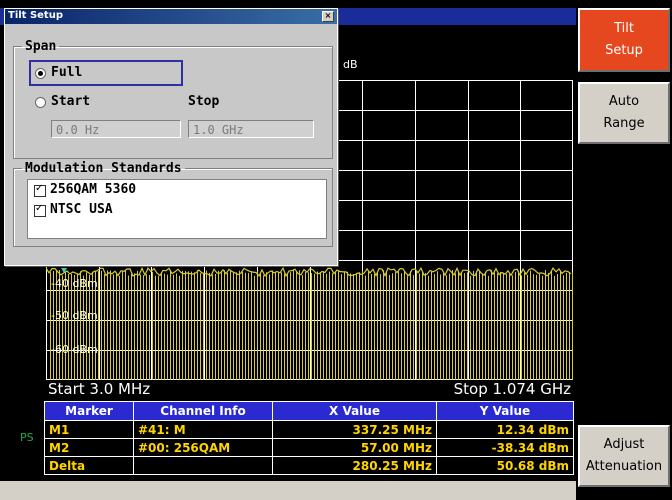 The width and height of the screenshot is (672, 500). Describe the element at coordinates (74, 315) in the screenshot. I see `y-tick-label: -50 dBm` at that location.